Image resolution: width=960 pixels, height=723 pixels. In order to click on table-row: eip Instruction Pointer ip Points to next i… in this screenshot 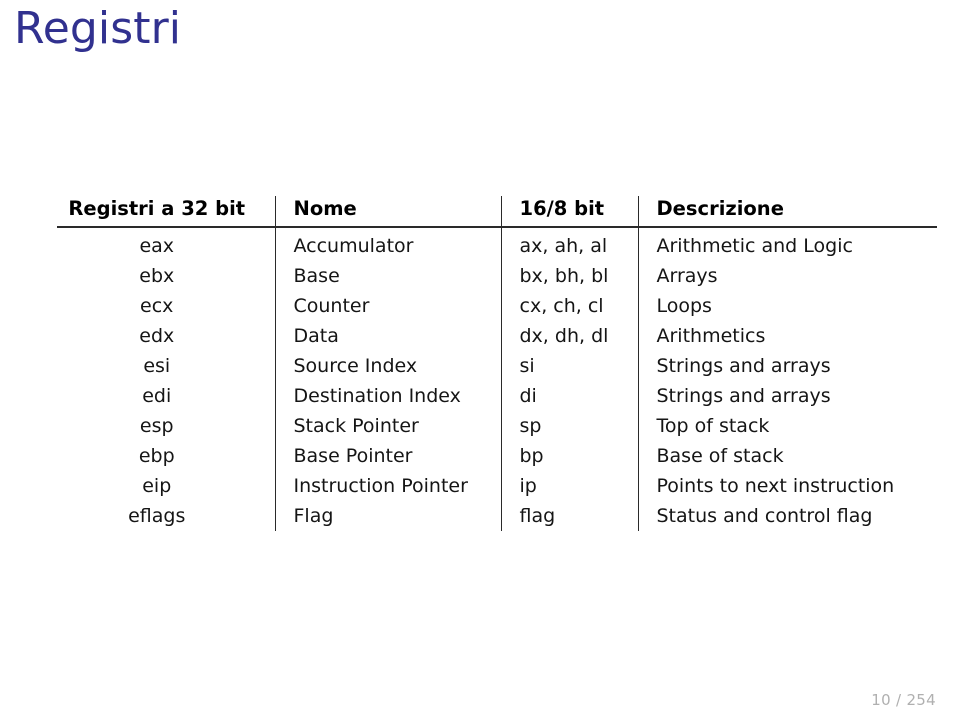, I will do `click(497, 486)`.